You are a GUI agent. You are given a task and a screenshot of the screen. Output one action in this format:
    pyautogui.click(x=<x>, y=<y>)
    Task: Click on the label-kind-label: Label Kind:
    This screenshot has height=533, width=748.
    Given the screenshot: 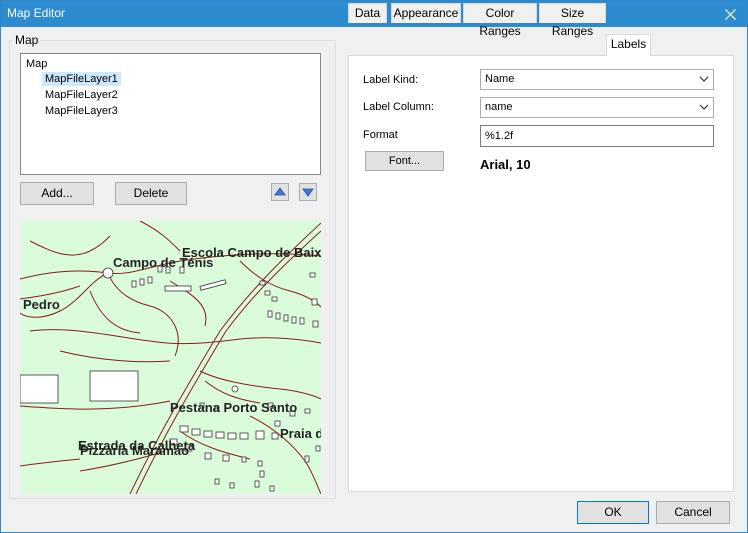 What is the action you would take?
    pyautogui.click(x=391, y=80)
    